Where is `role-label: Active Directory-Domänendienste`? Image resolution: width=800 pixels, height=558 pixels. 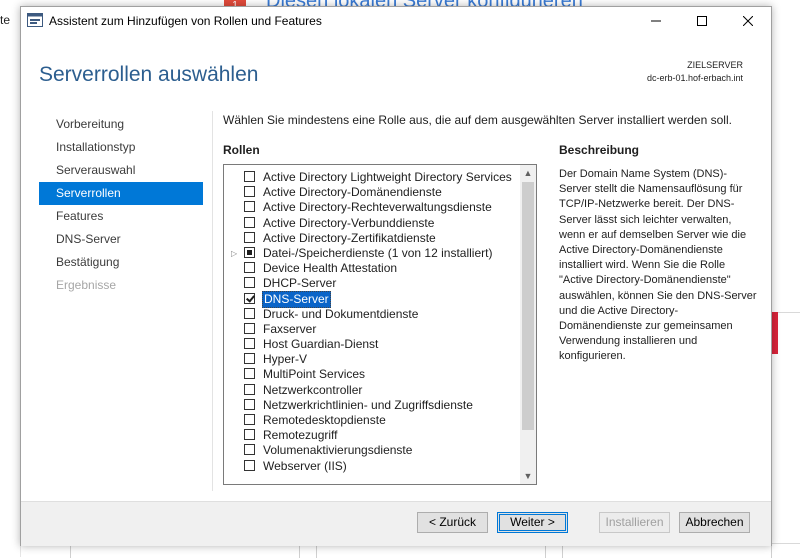 role-label: Active Directory-Domänendienste is located at coordinates (352, 192).